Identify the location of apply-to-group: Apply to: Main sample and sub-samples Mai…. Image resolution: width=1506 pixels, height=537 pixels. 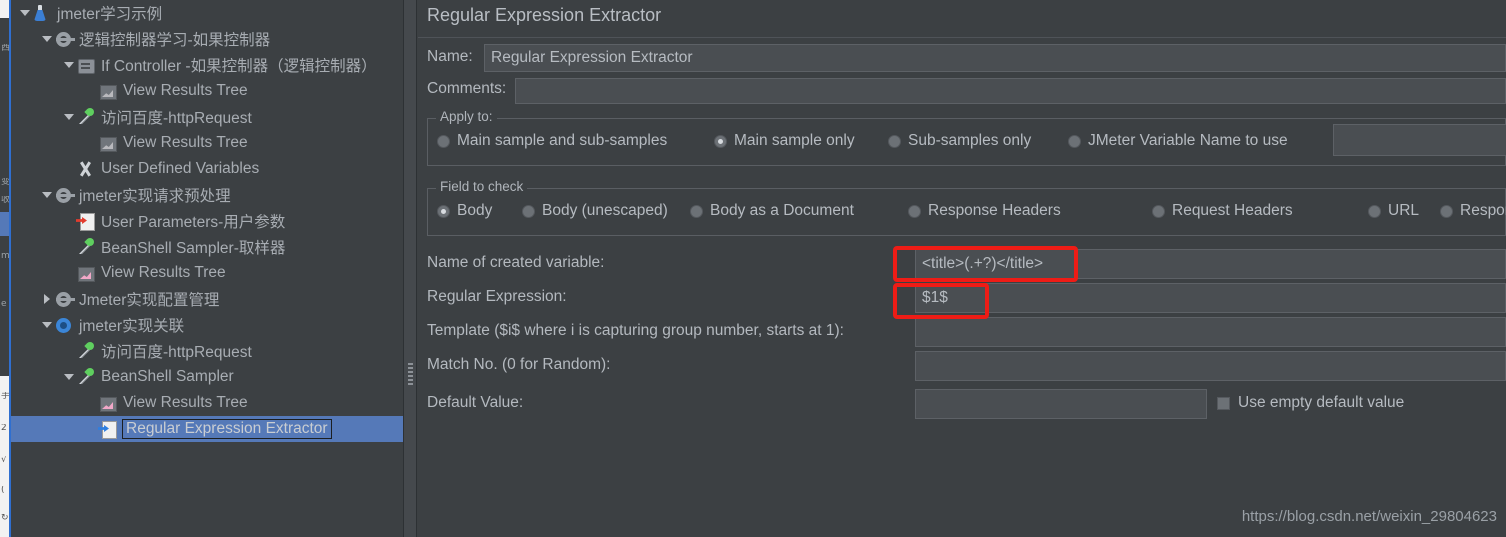
(966, 137).